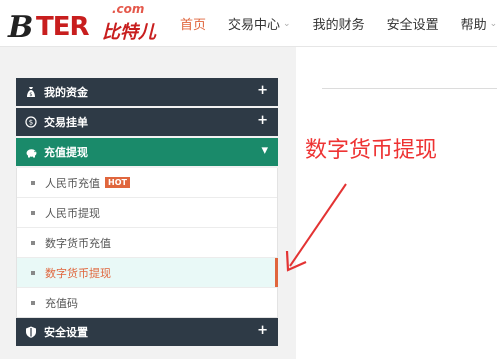  What do you see at coordinates (479, 23) in the screenshot?
I see `nav-help: 帮助 ⌄` at bounding box center [479, 23].